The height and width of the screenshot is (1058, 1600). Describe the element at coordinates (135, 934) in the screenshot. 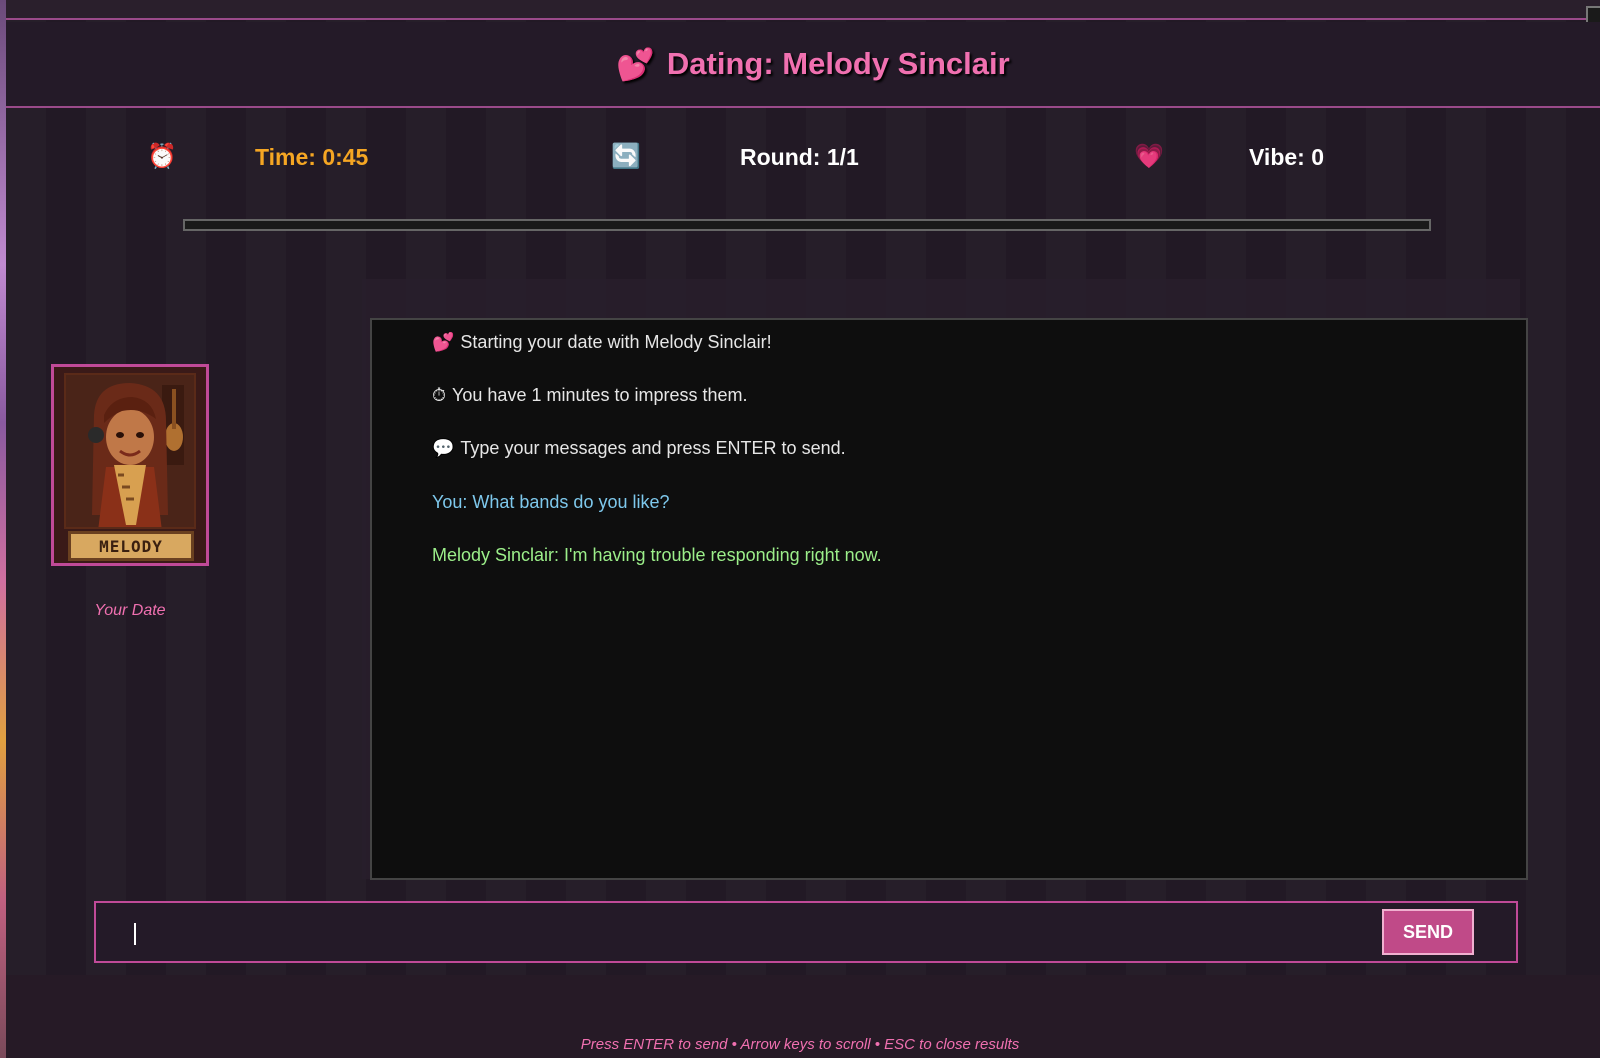

I see `text-caret` at that location.